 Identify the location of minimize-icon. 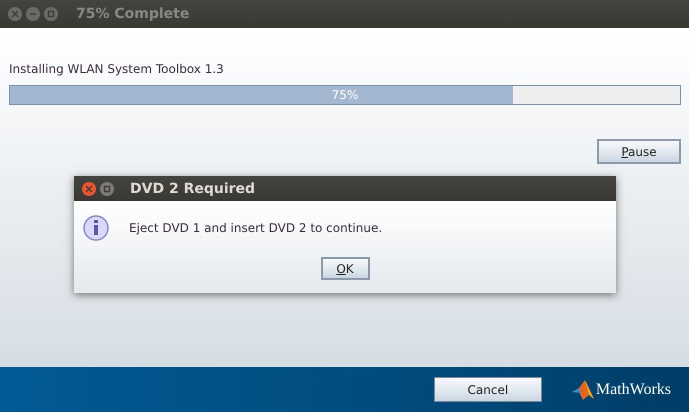
(33, 14).